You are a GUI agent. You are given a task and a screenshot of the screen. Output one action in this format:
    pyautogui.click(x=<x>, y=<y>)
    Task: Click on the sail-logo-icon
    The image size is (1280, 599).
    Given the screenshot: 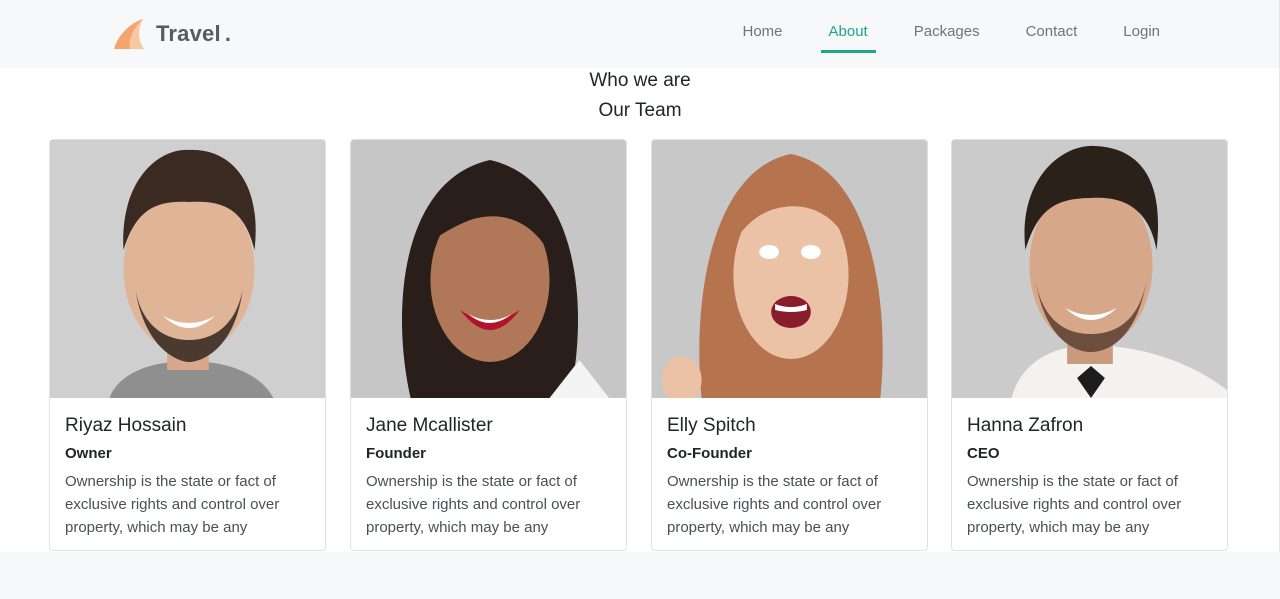 What is the action you would take?
    pyautogui.click(x=129, y=34)
    